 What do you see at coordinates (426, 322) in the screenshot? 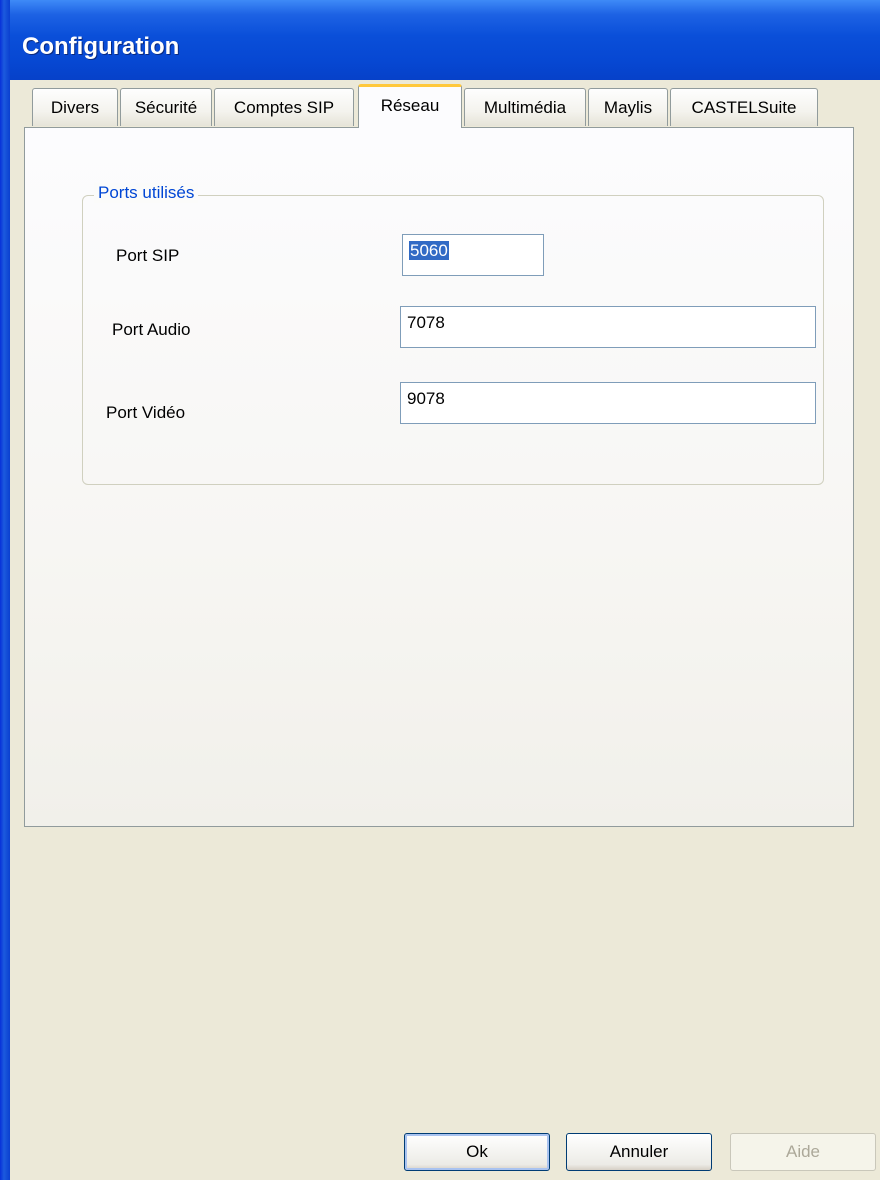
I see `port-audio-value: 7078` at bounding box center [426, 322].